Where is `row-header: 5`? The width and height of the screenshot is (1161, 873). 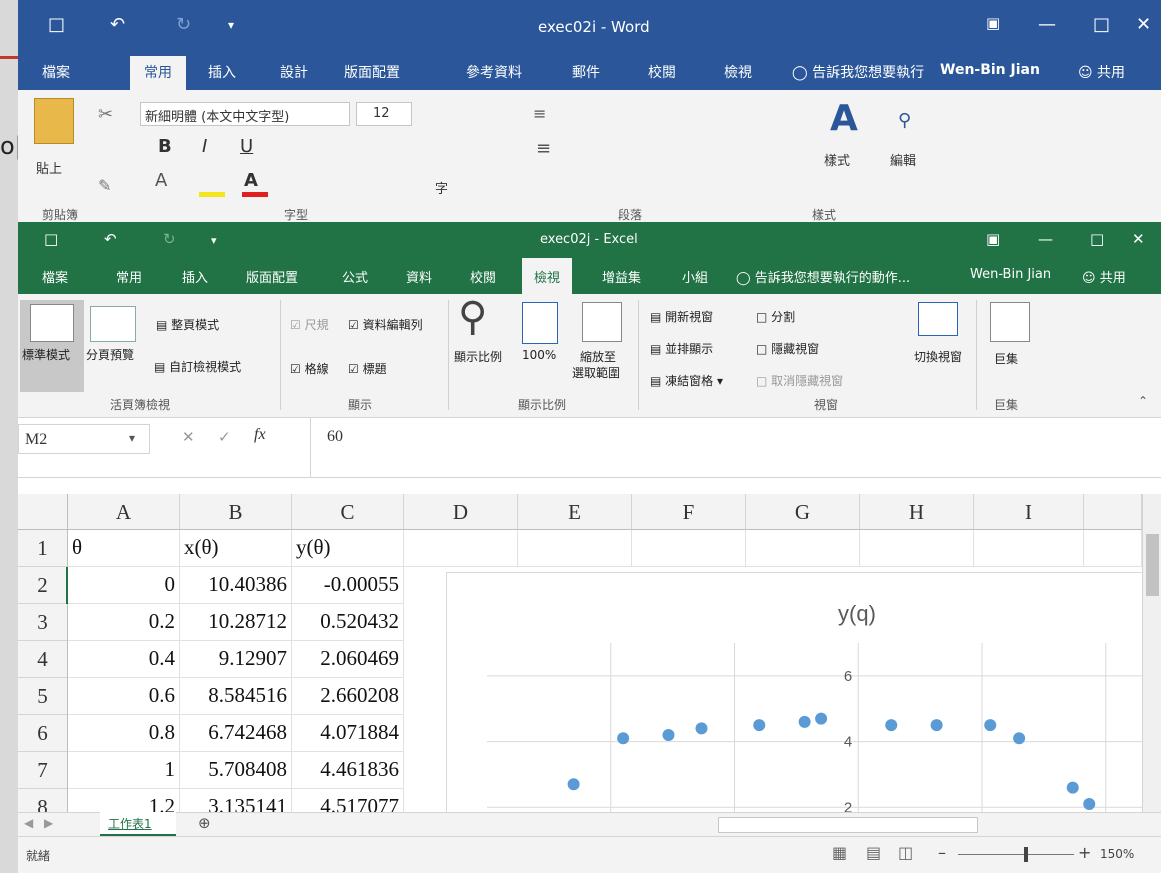
row-header: 5 is located at coordinates (43, 696).